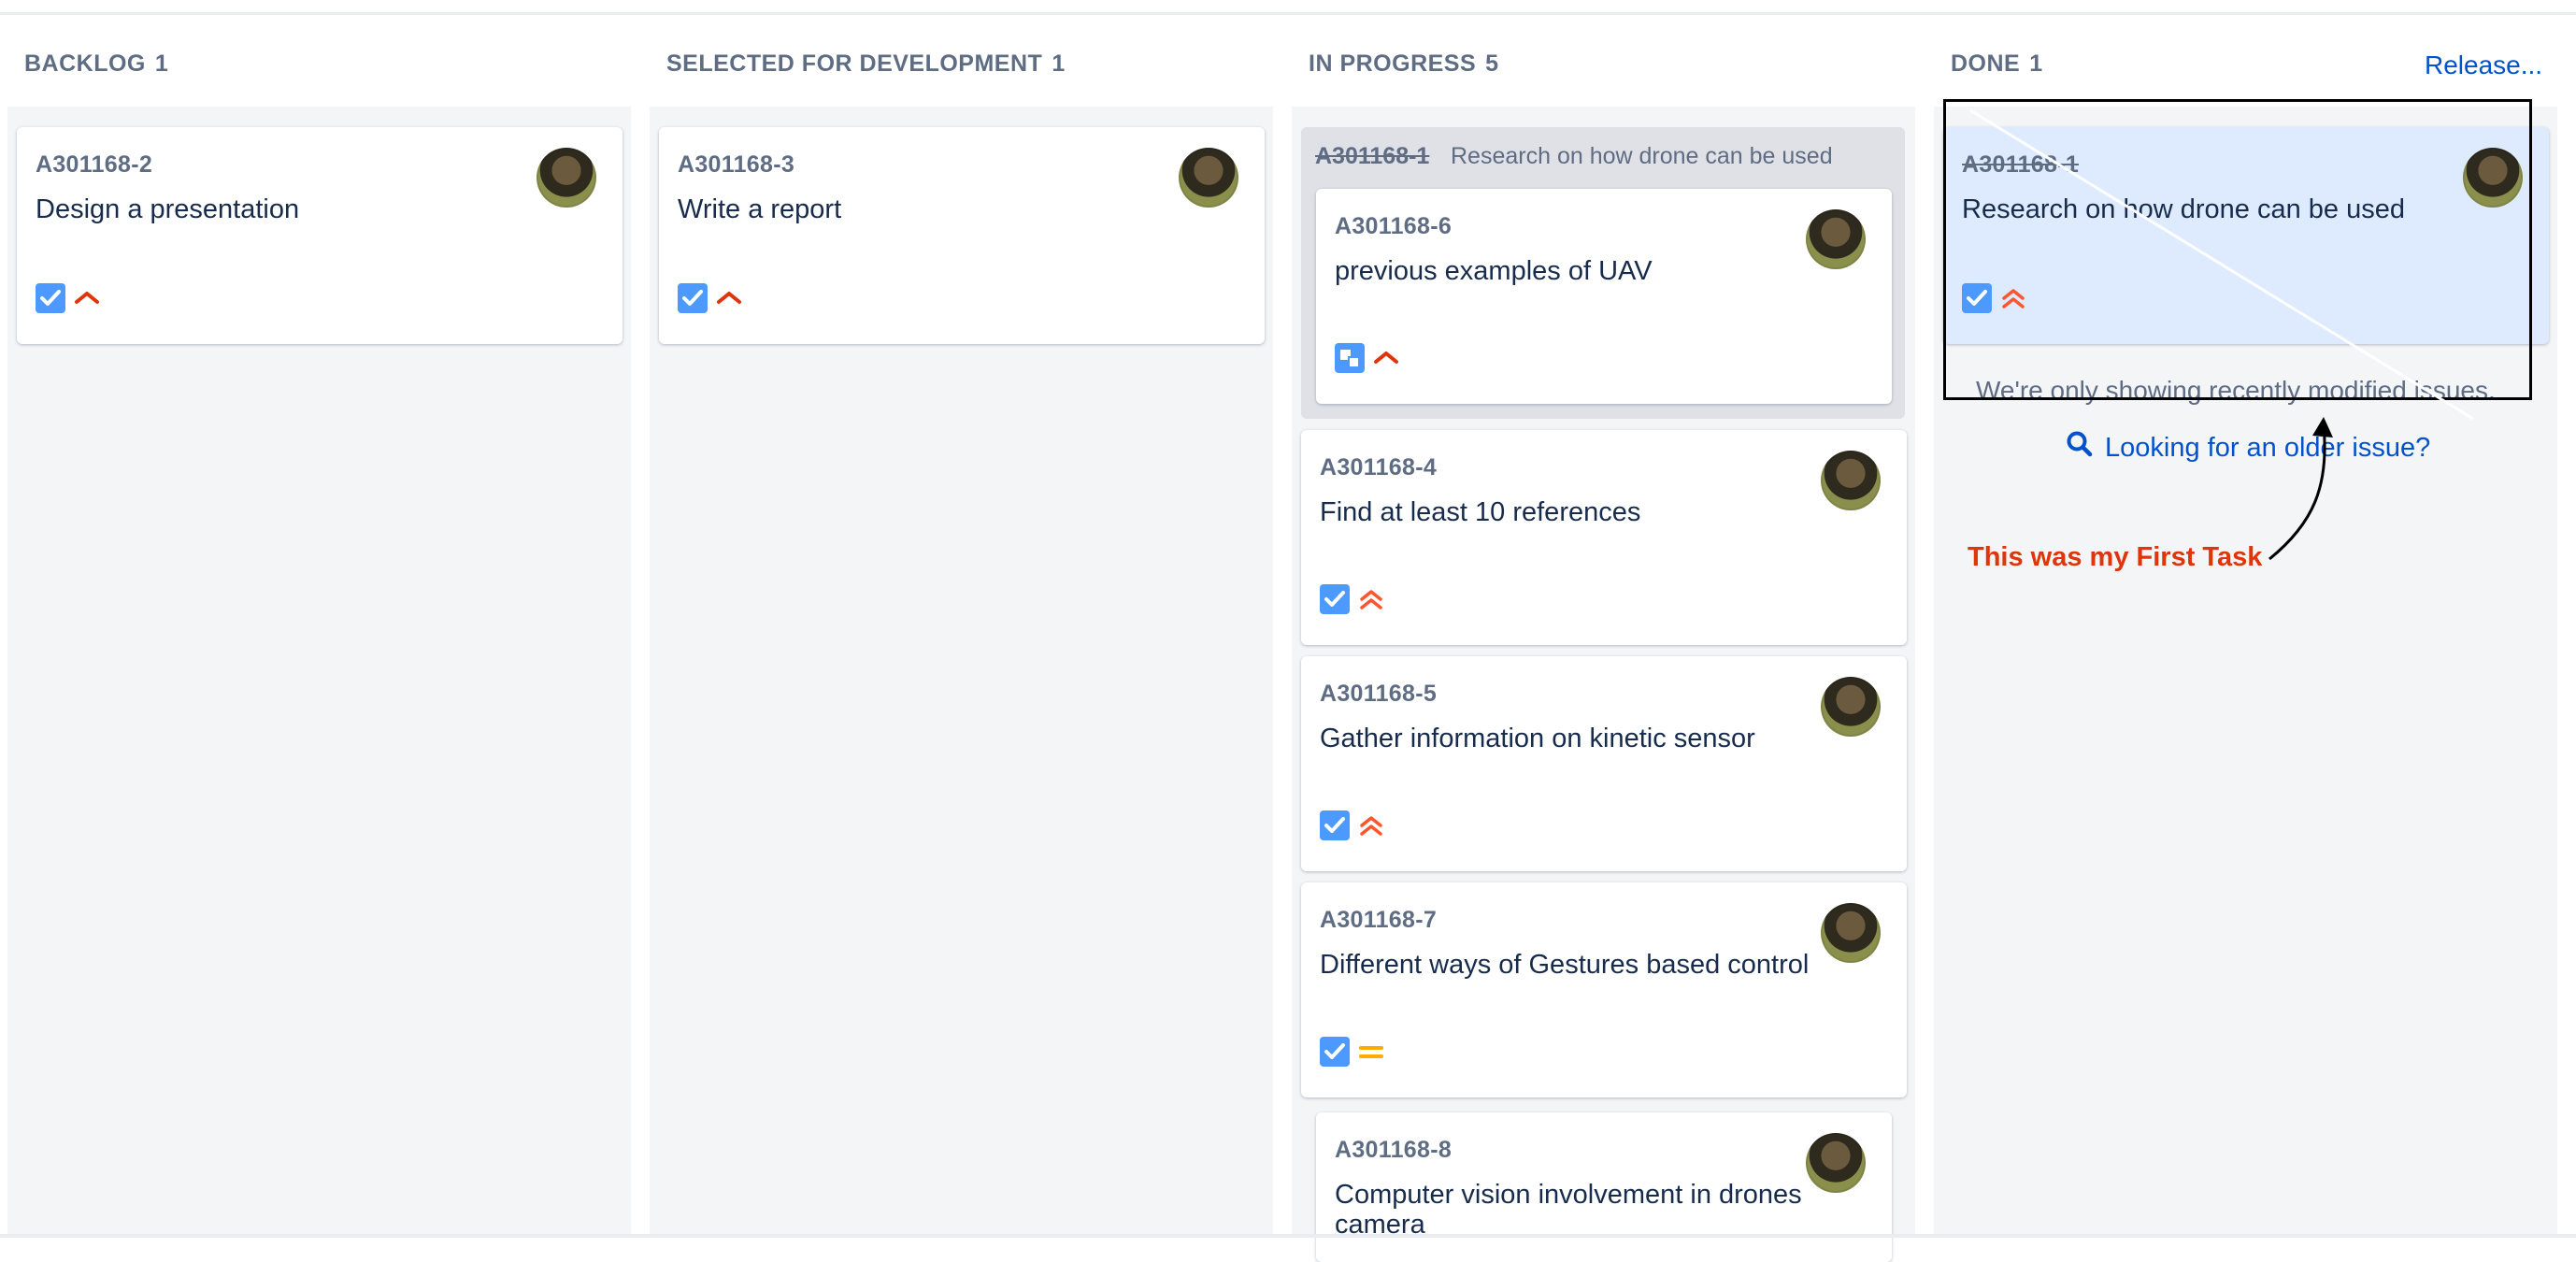 Image resolution: width=2576 pixels, height=1262 pixels. What do you see at coordinates (1288, 1236) in the screenshot?
I see `bottom-divider` at bounding box center [1288, 1236].